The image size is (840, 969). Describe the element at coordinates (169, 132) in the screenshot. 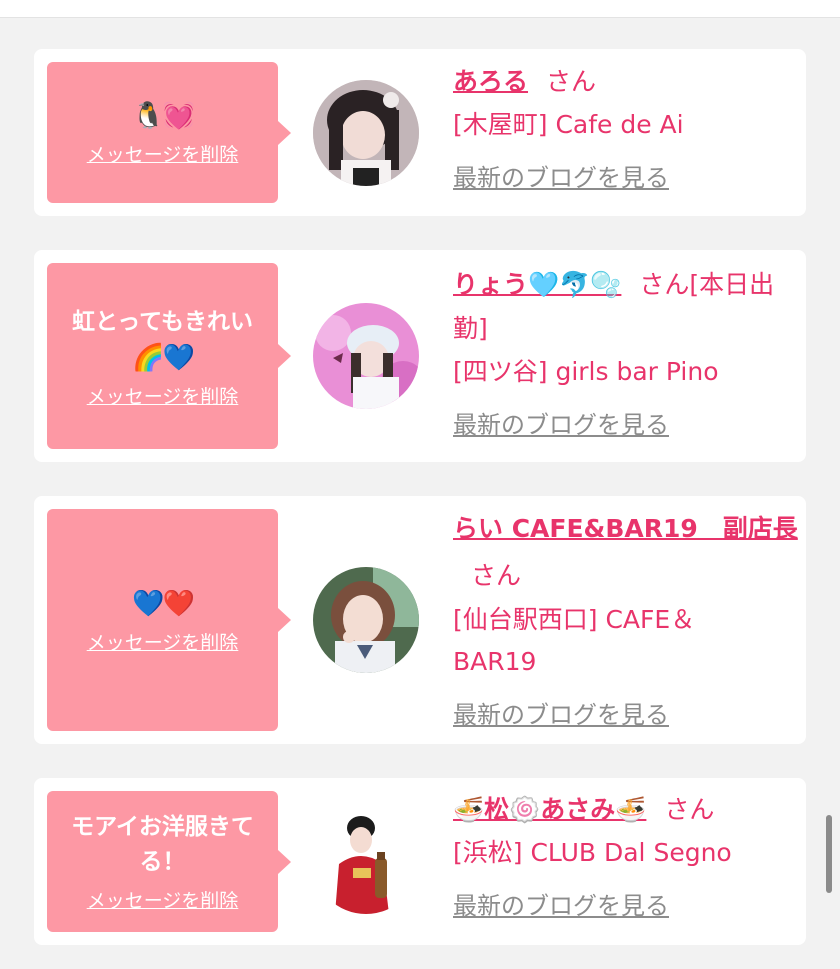

I see `message-bubble: 🐧💓 メッセージを削除` at that location.